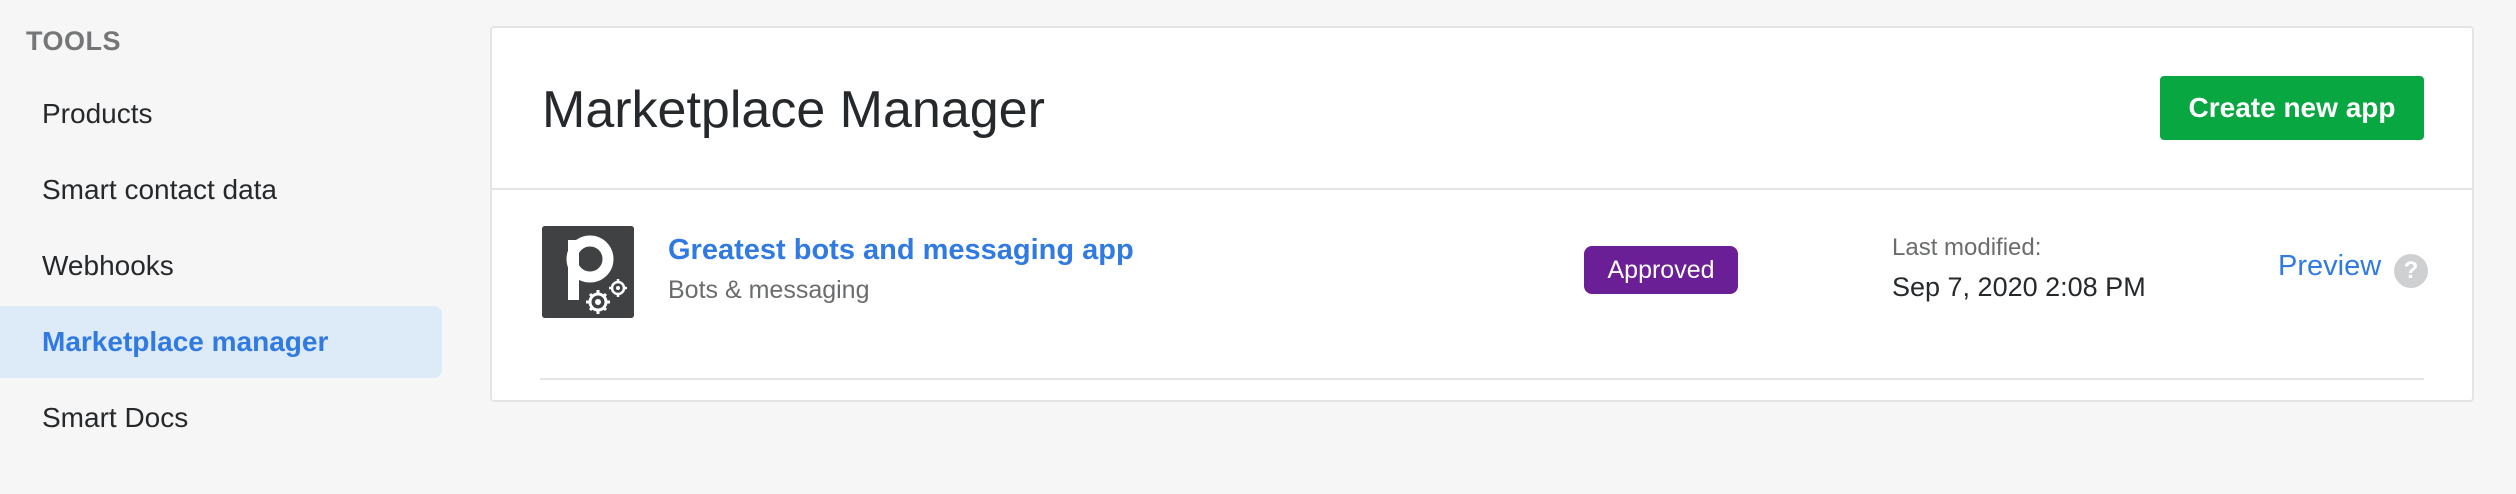 The height and width of the screenshot is (494, 2516). Describe the element at coordinates (1967, 247) in the screenshot. I see `last-modified-label: Last modified:` at that location.